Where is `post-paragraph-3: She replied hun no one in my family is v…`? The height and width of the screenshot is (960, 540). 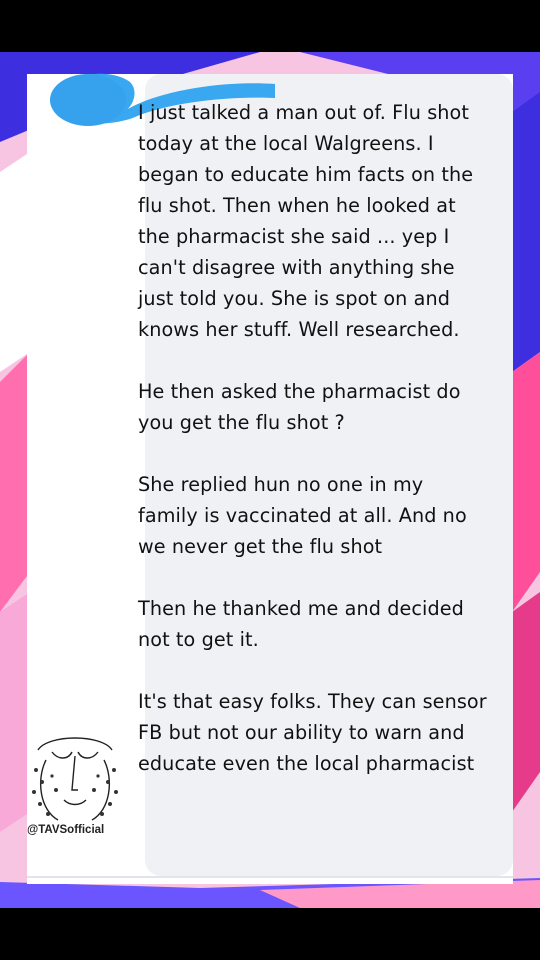 post-paragraph-3: She replied hun no one in my family is v… is located at coordinates (302, 515).